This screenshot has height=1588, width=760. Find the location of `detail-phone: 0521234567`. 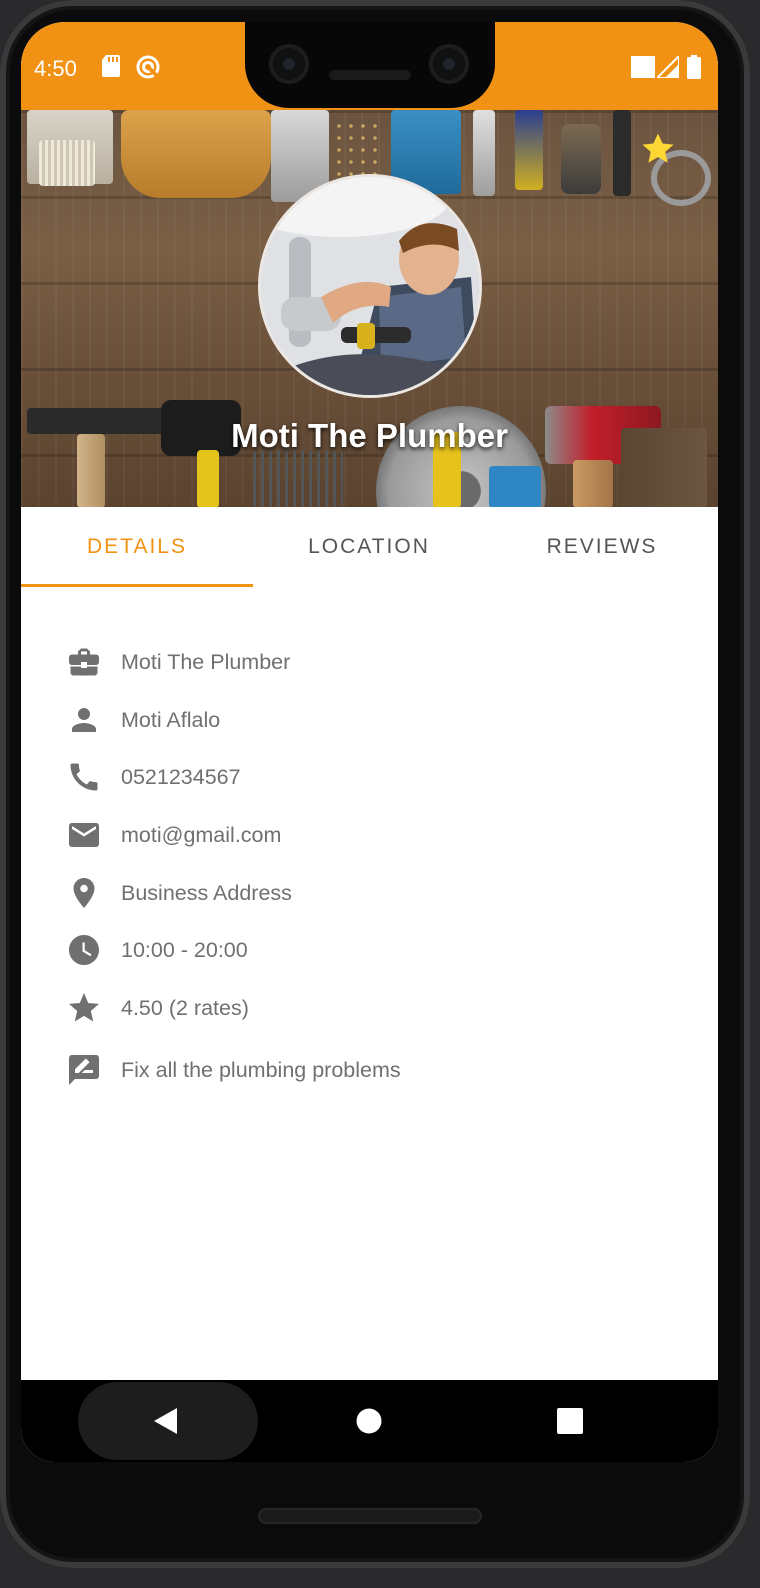

detail-phone: 0521234567 is located at coordinates (153, 777).